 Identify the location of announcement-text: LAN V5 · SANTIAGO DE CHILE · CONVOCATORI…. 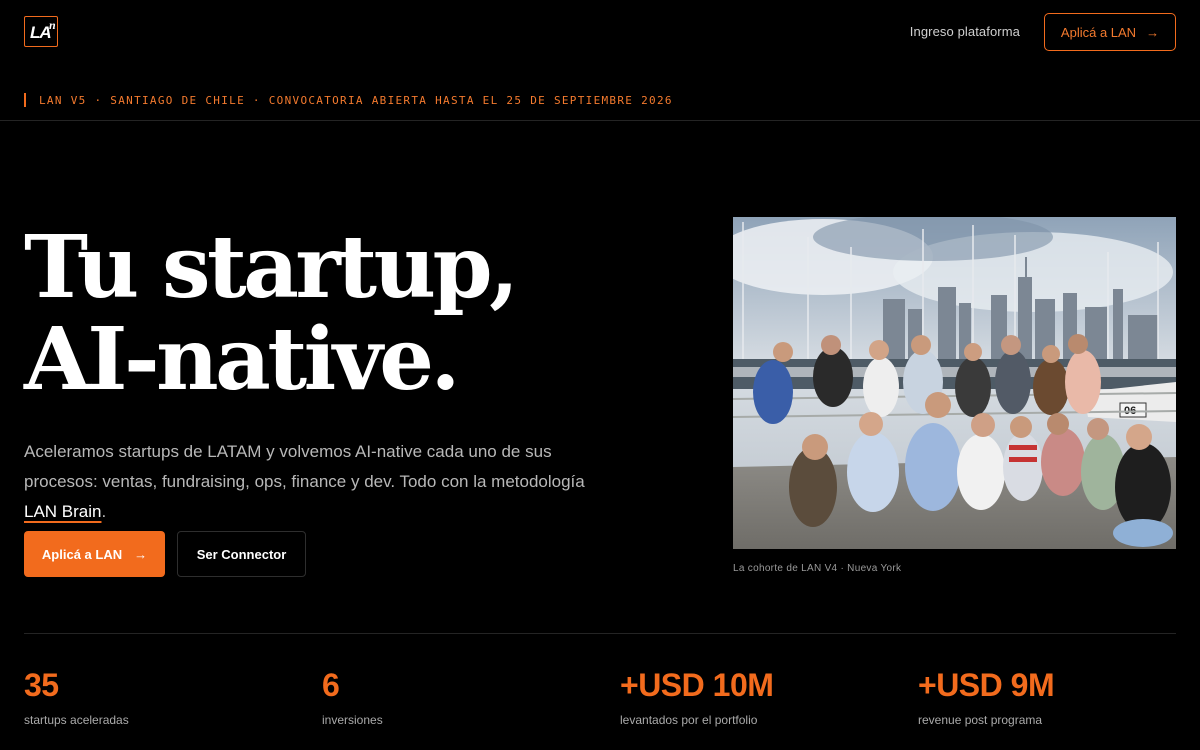
(356, 100).